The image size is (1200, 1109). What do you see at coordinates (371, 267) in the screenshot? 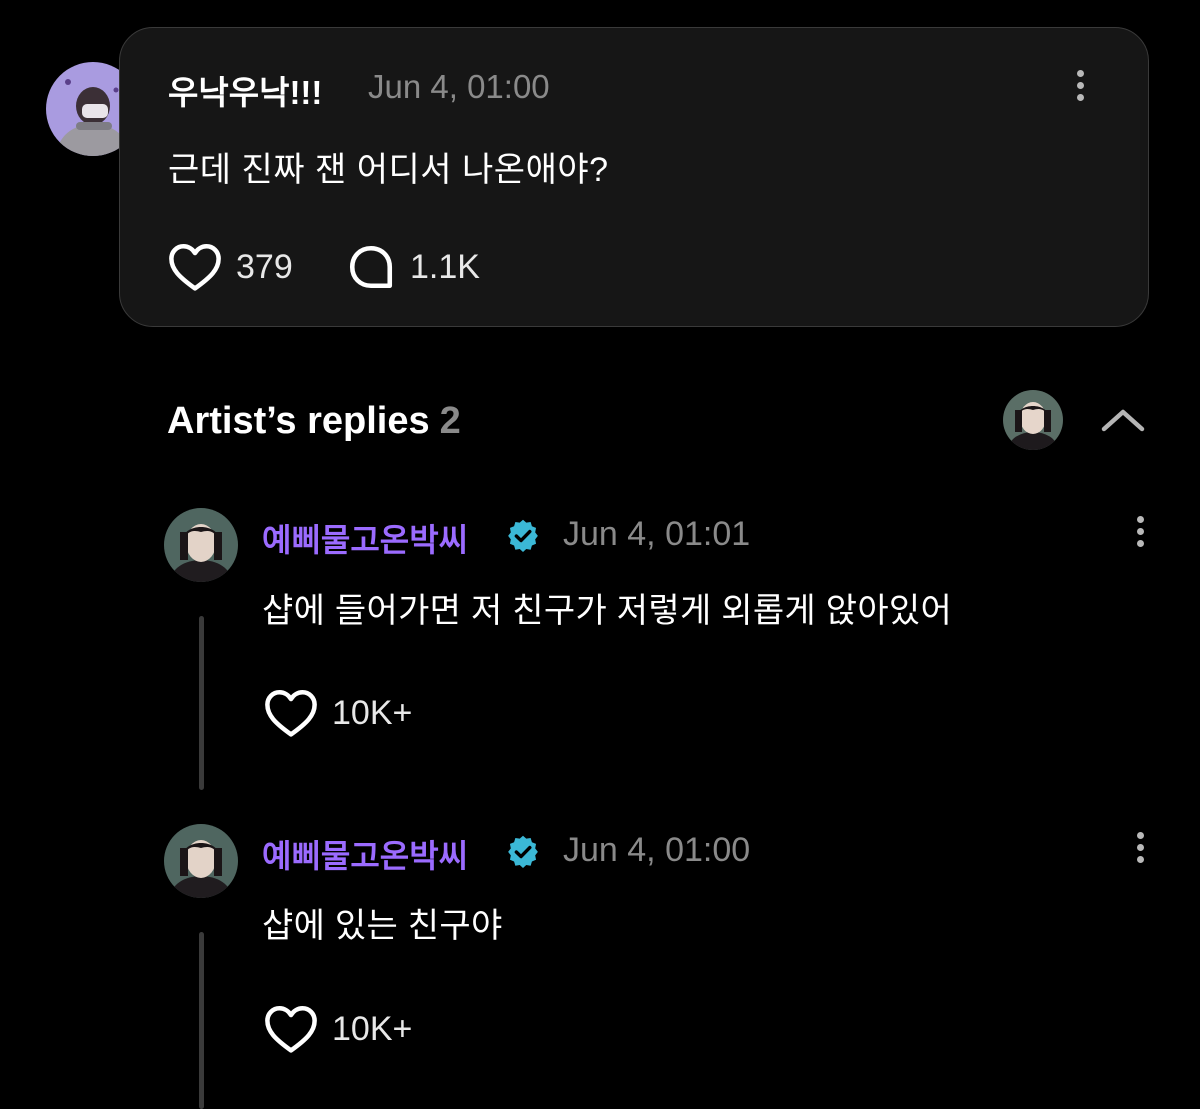
I see `comment-bubble-icon` at bounding box center [371, 267].